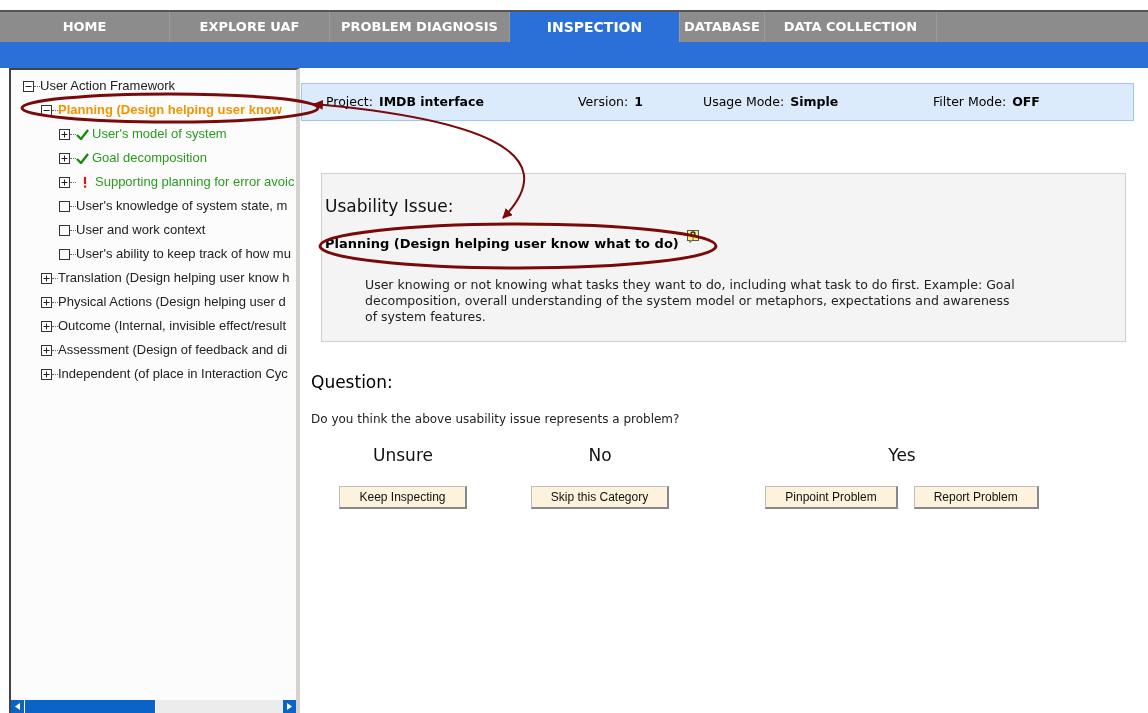 Image resolution: width=1148 pixels, height=713 pixels. Describe the element at coordinates (690, 301) in the screenshot. I see `issue-description: User knowing or not knowing what tasks they want to do, including what task to do first. Example: Goal decomposition, overall understanding of the system model or metaphors, expectations and awareness of system features.` at that location.